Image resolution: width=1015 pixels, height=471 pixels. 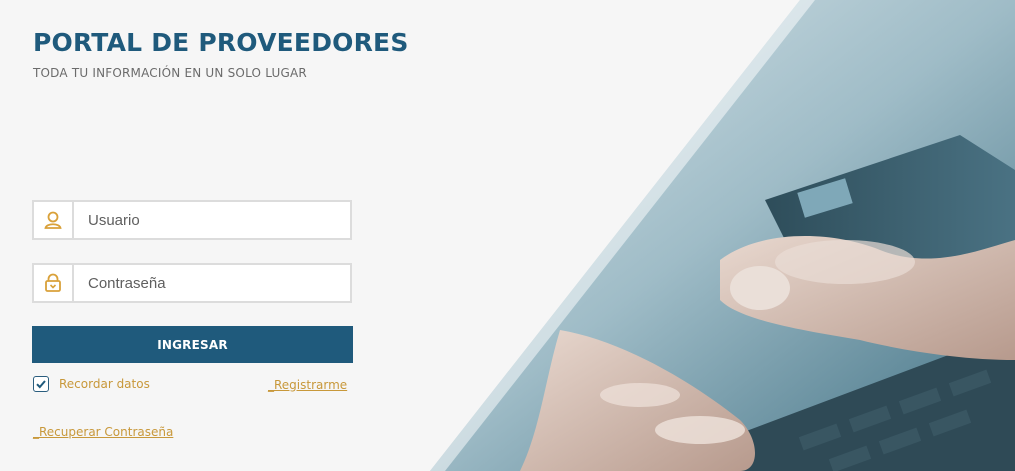 I want to click on user-icon, so click(x=54, y=220).